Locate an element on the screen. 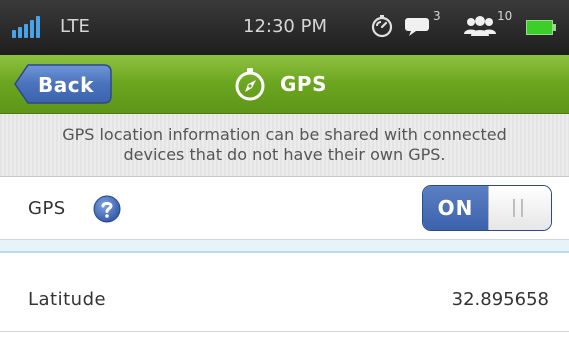 This screenshot has width=569, height=343. compass-icon is located at coordinates (250, 84).